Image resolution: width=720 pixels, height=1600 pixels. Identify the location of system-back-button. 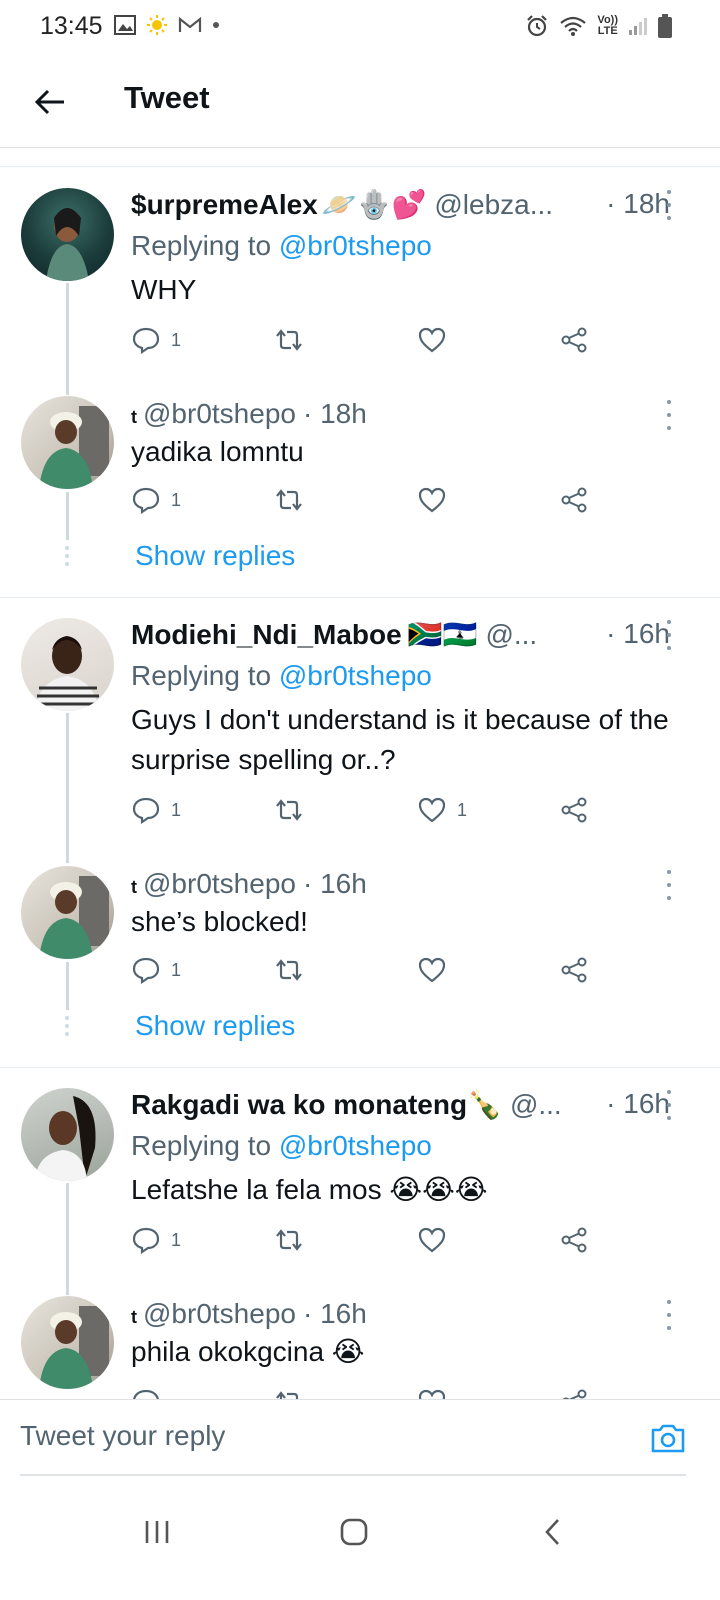
(553, 1532).